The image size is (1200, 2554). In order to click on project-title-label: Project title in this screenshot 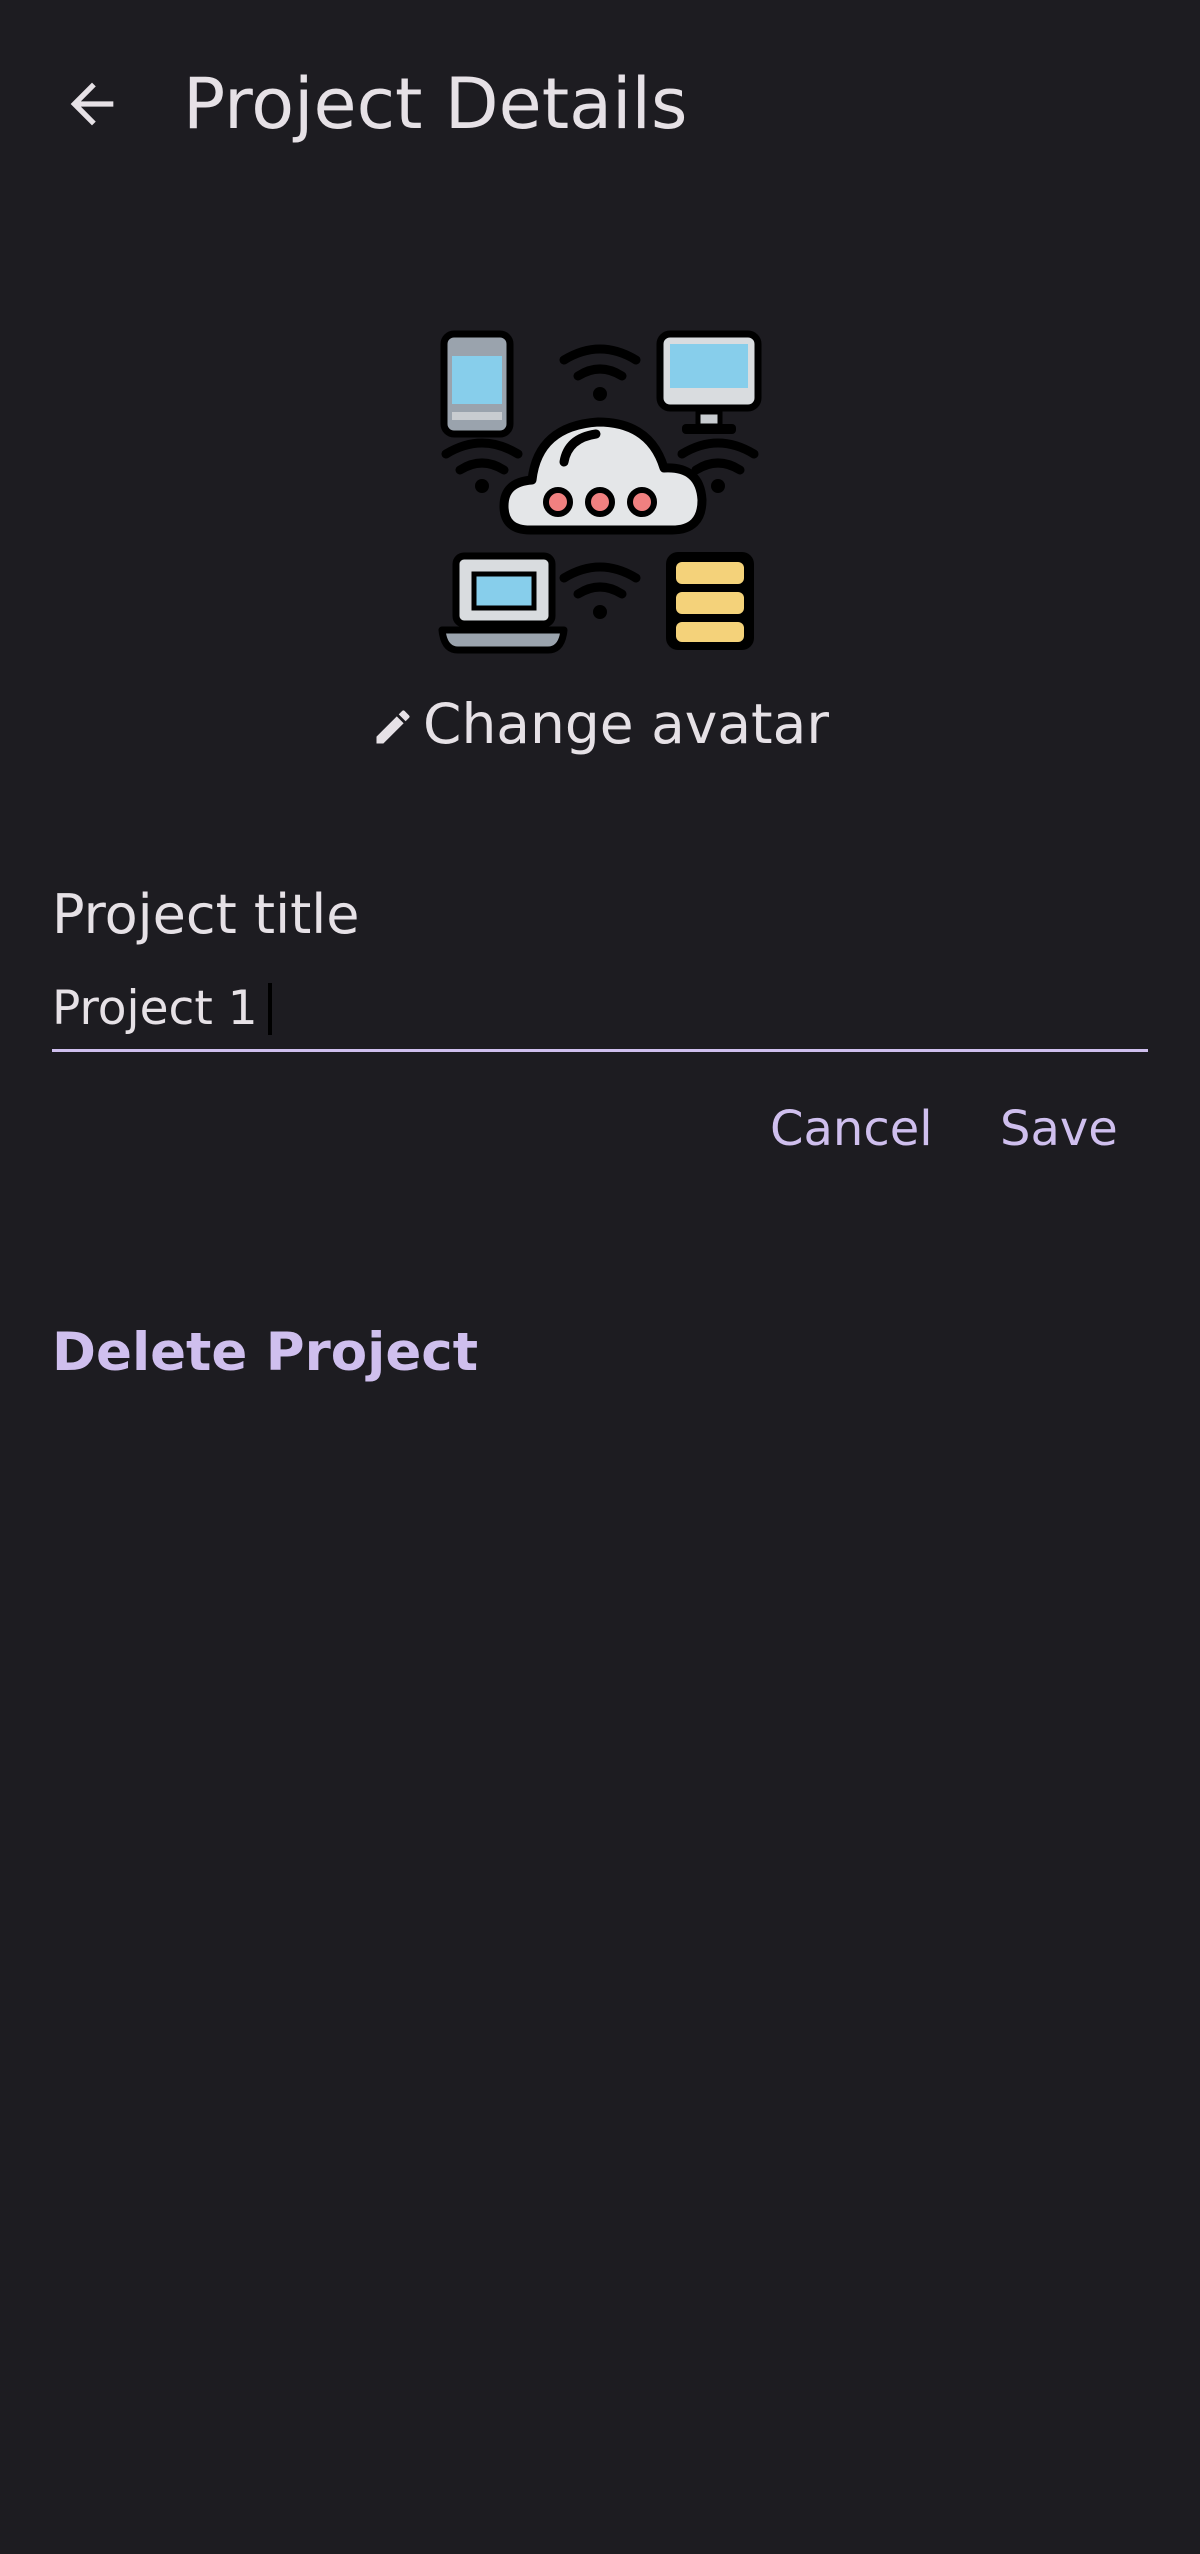, I will do `click(206, 914)`.